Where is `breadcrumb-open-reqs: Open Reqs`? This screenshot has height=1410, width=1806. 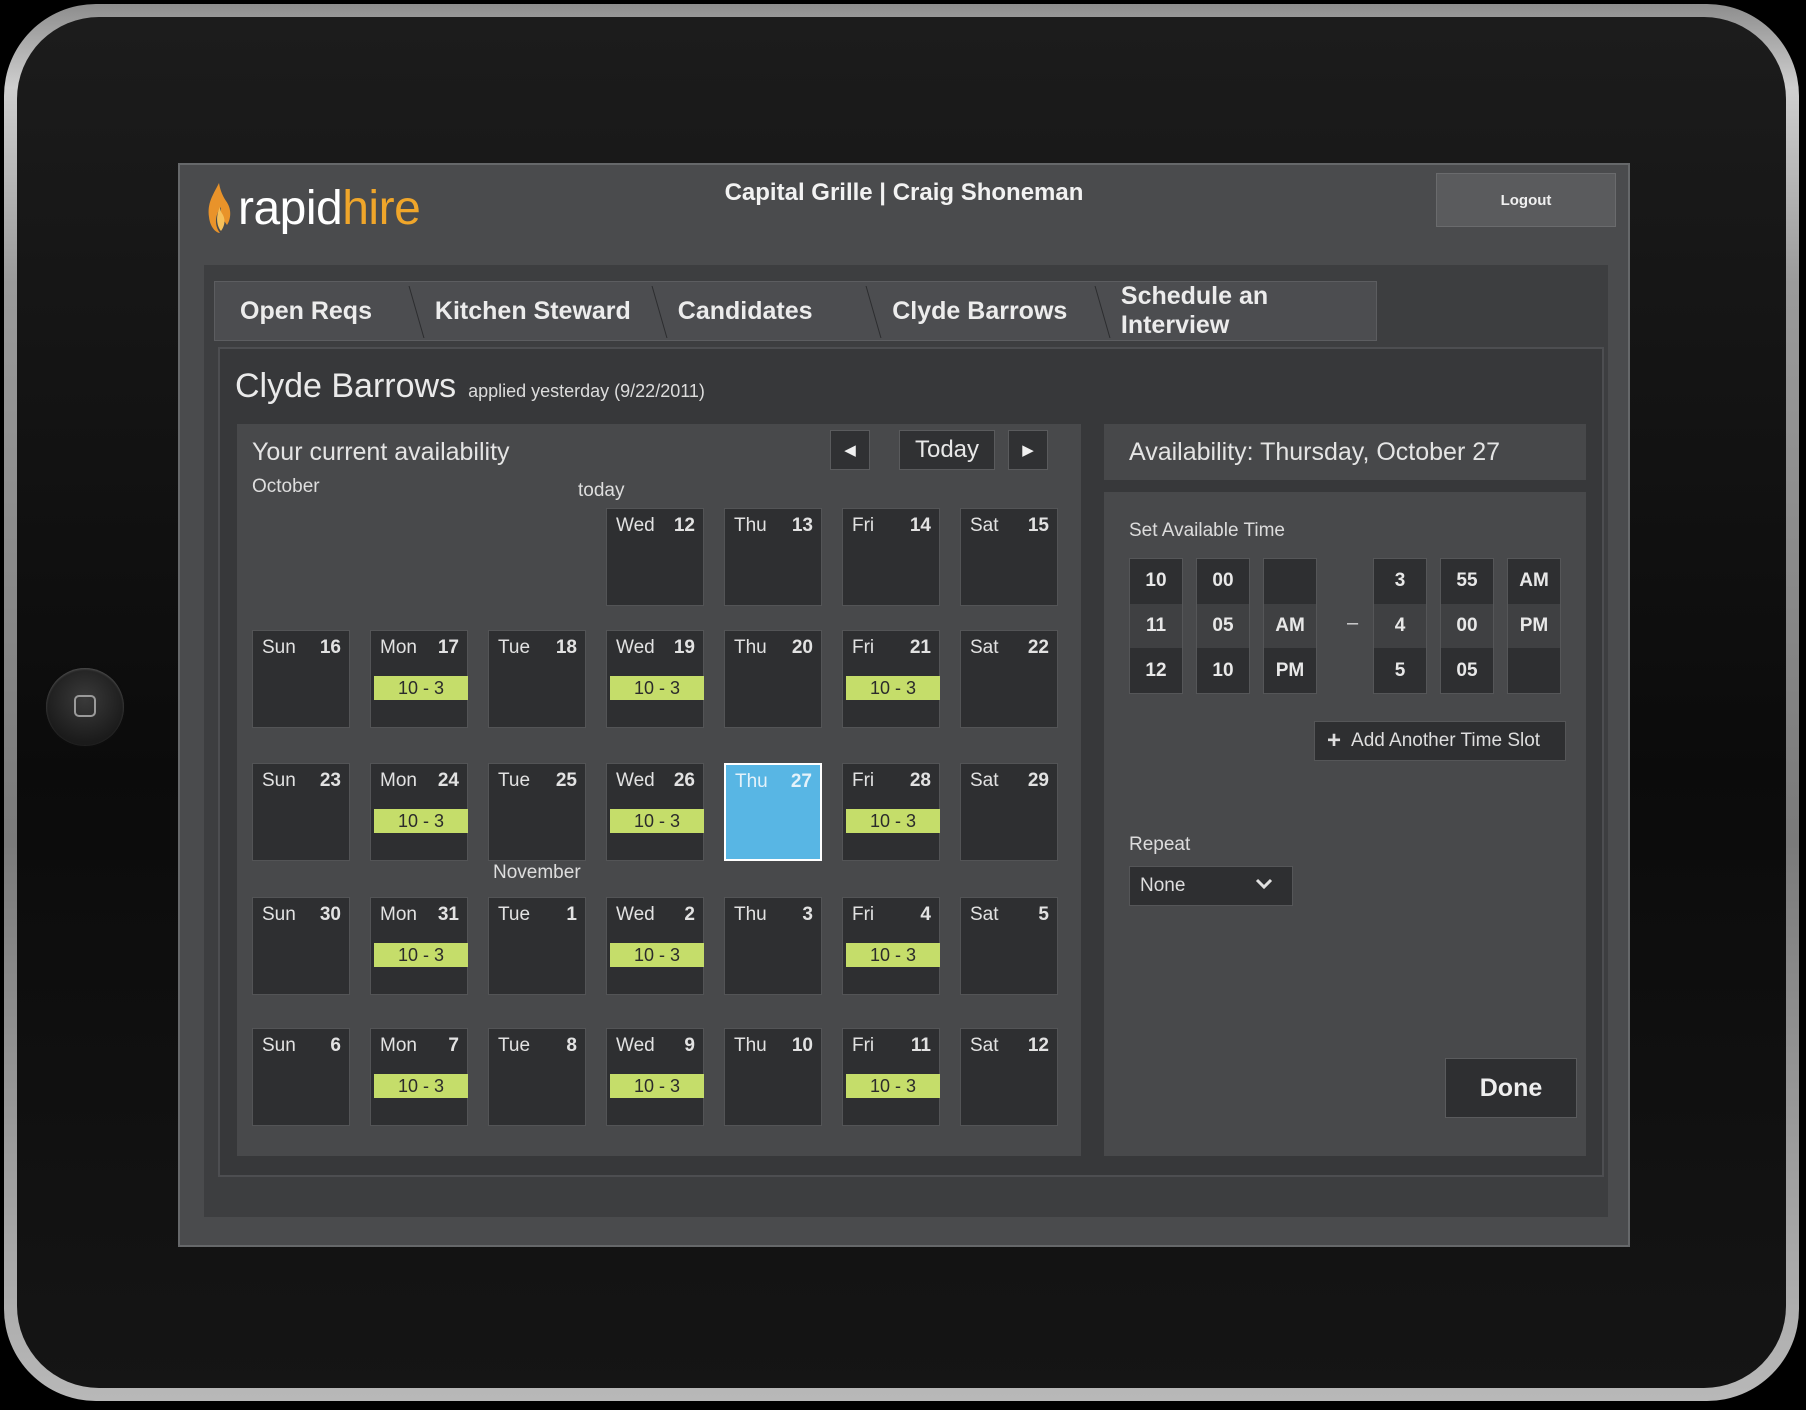
breadcrumb-open-reqs: Open Reqs is located at coordinates (314, 311).